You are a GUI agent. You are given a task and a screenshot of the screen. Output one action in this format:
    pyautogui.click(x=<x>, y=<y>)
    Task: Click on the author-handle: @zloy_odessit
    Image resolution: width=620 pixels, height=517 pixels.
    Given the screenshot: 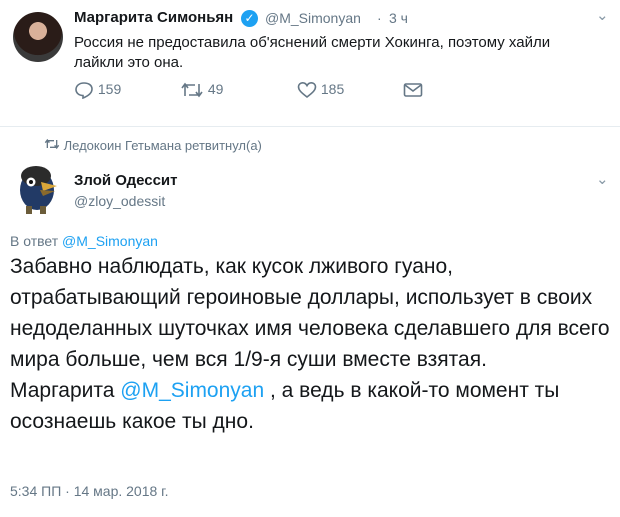 What is the action you would take?
    pyautogui.click(x=119, y=201)
    